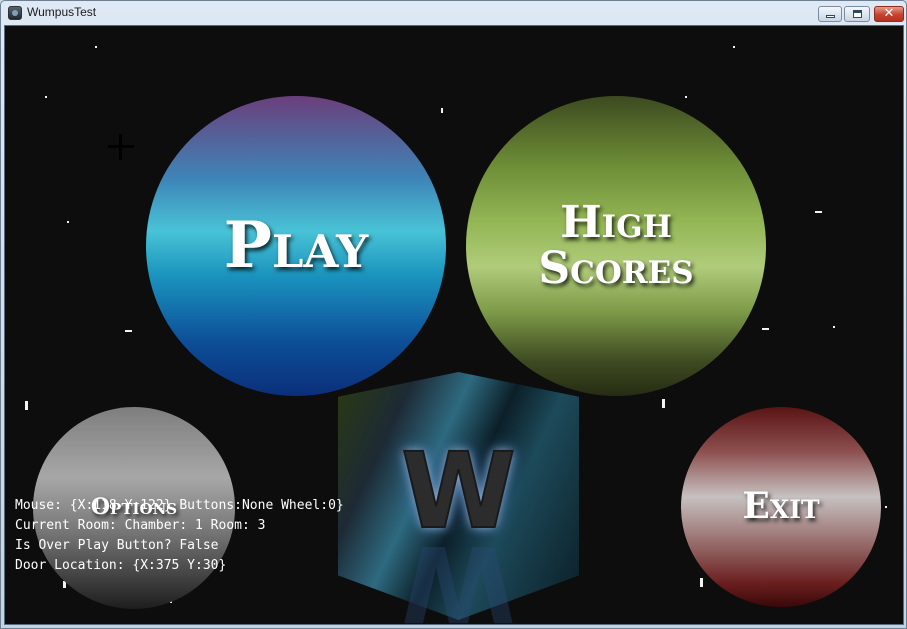 This screenshot has height=629, width=907. What do you see at coordinates (117, 545) in the screenshot?
I see `debug-over-play: Is Over Play Button? False` at bounding box center [117, 545].